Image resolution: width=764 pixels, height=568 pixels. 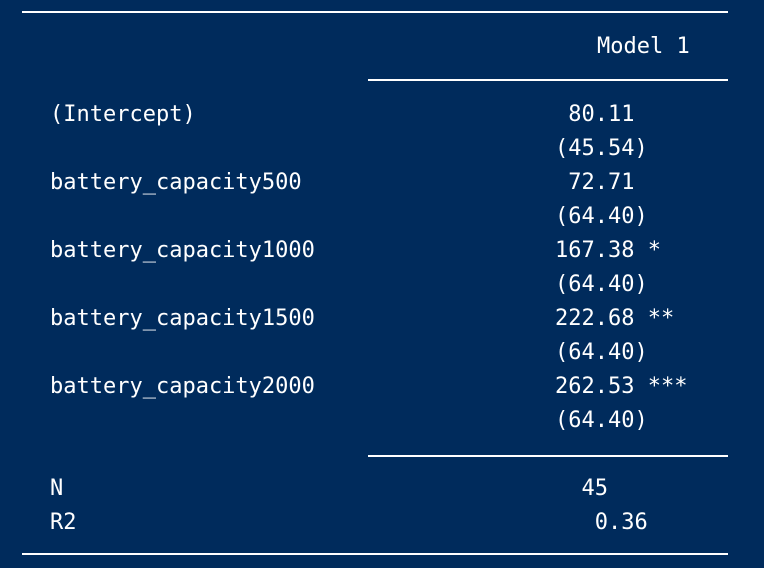 I want to click on term-label: battery_capacity1500, so click(x=182, y=318).